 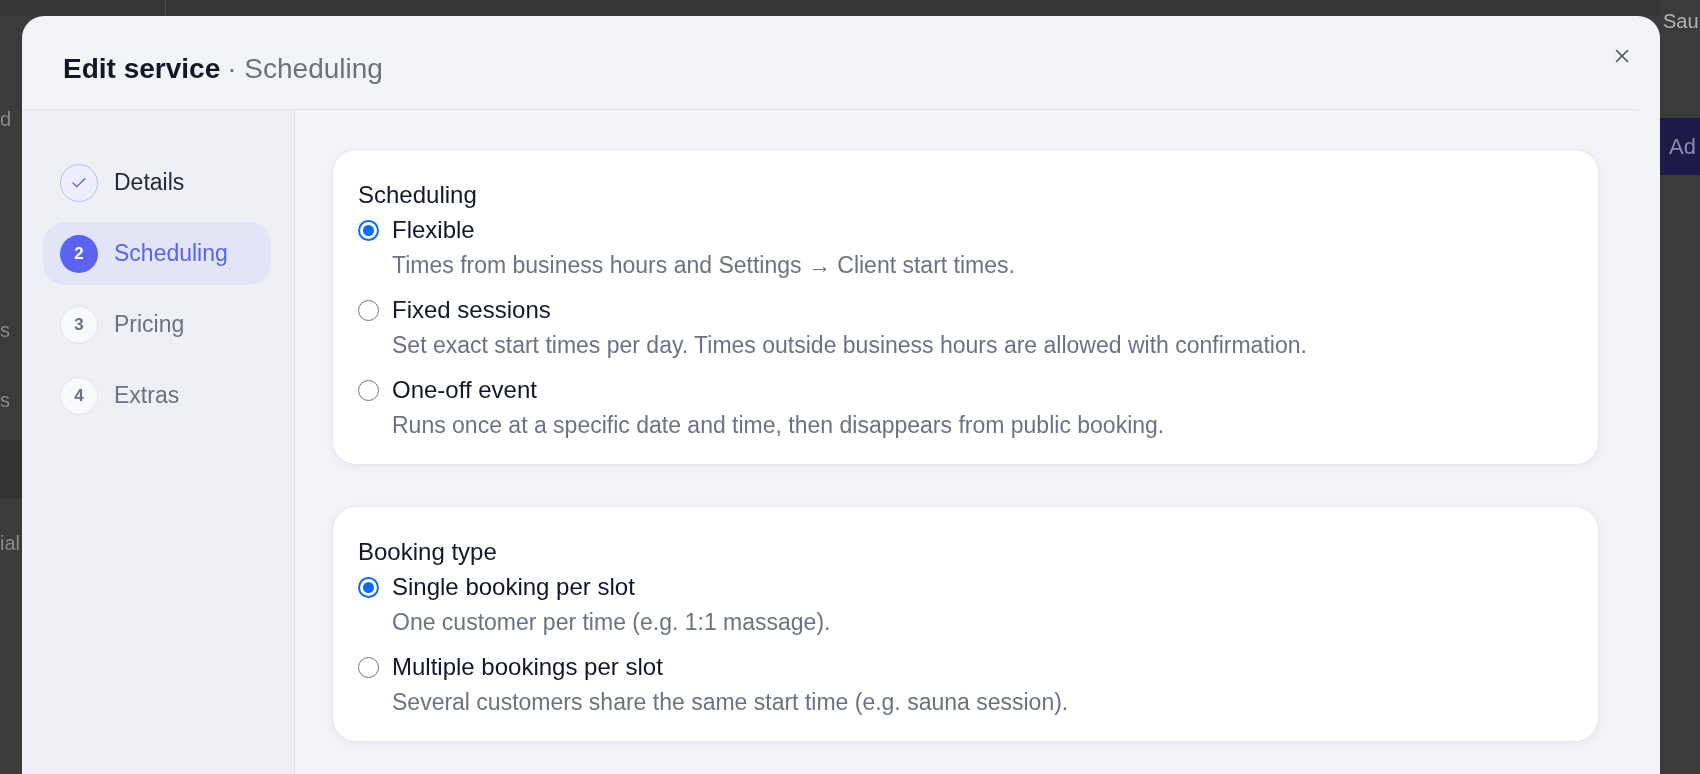 I want to click on option-label: Flexible, so click(x=433, y=230).